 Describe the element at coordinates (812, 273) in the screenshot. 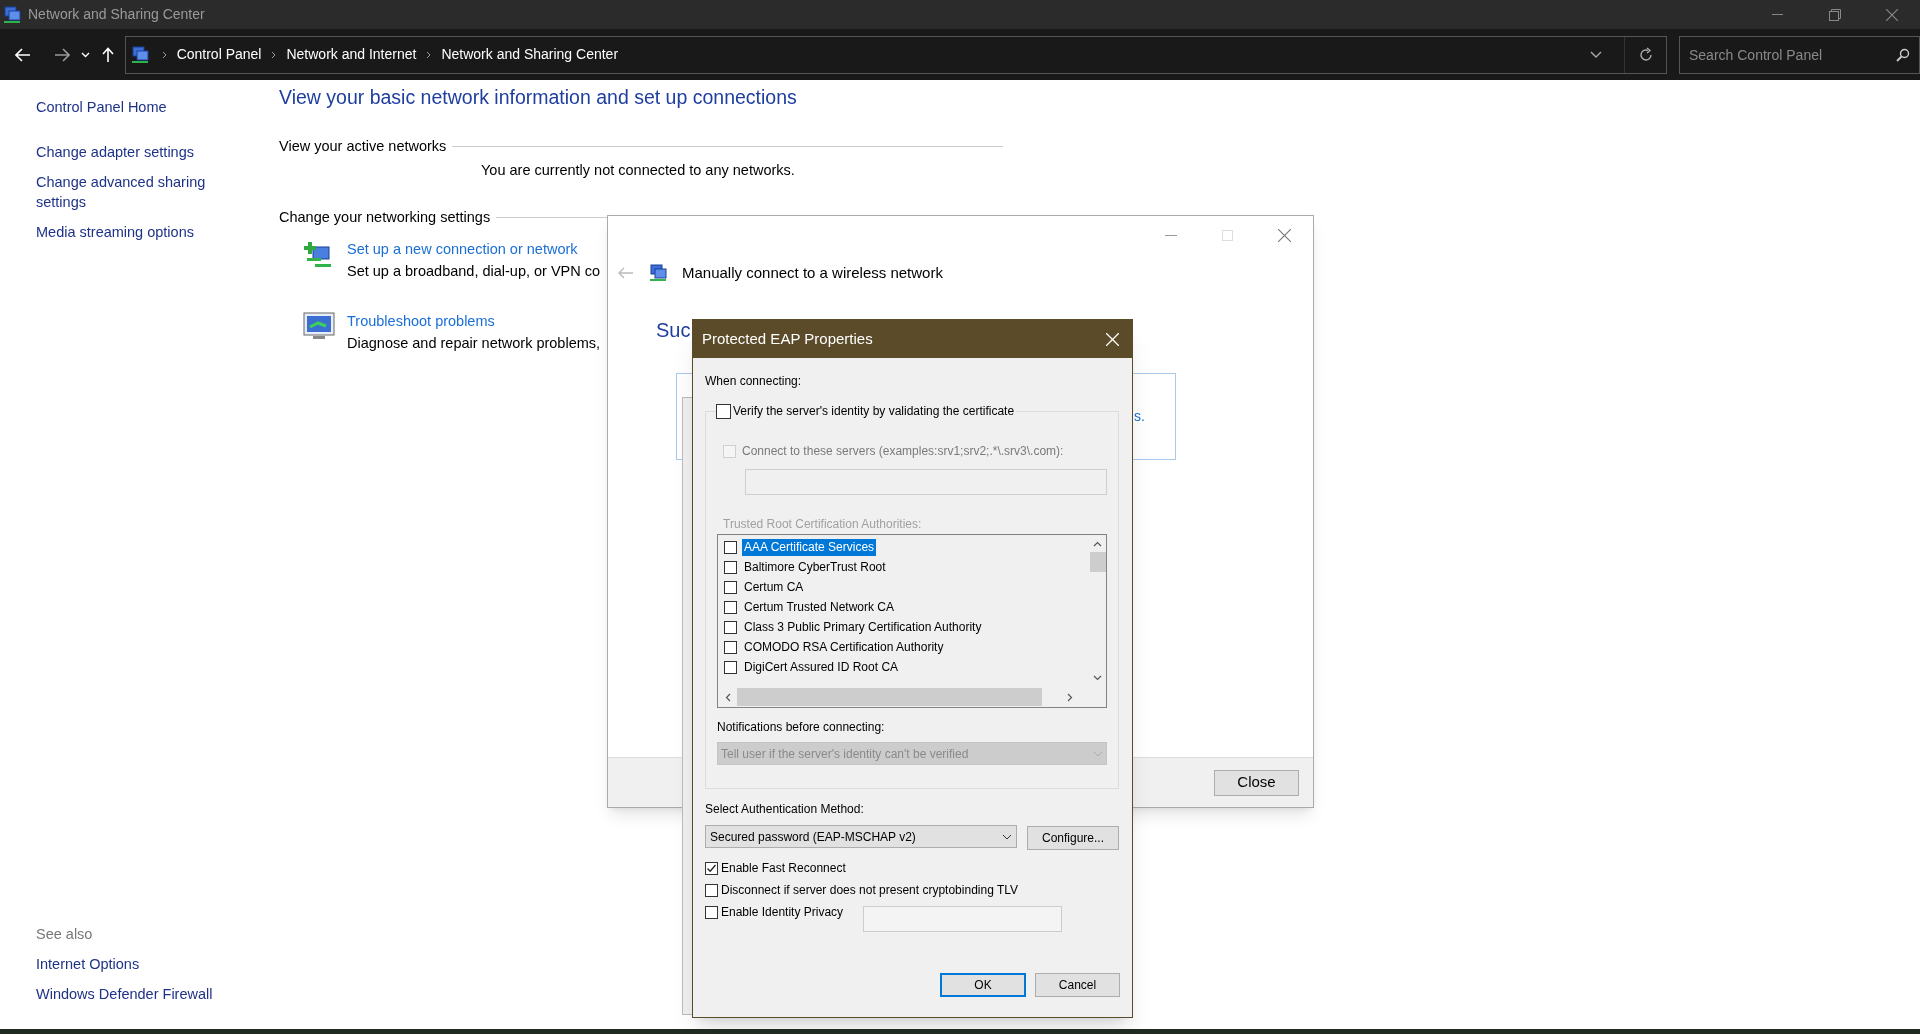

I see `wizard-title: Manually connect to a wireless network` at that location.